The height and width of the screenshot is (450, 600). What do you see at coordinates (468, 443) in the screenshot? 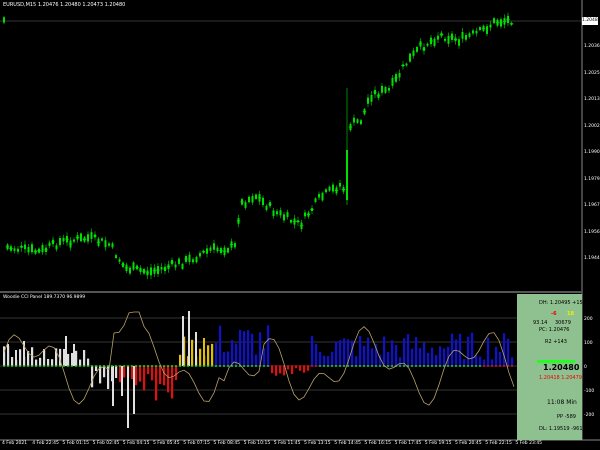
I see `time-tick: 5 Feb 20:45` at bounding box center [468, 443].